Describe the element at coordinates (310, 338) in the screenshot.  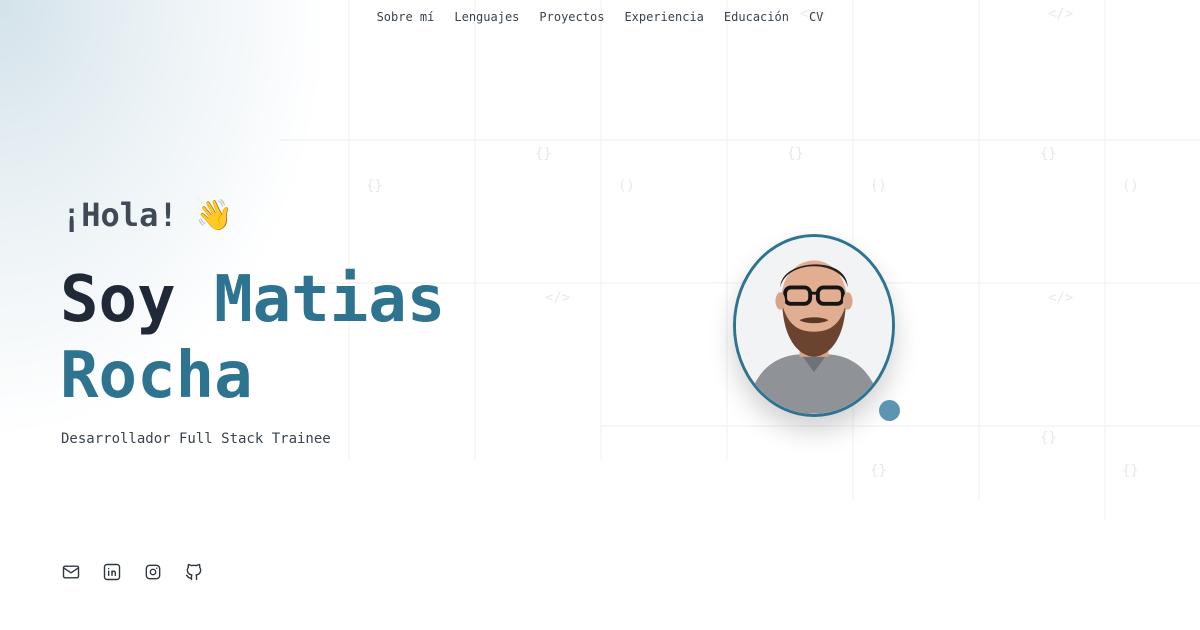
I see `hero-name: Soy Matias Rocha` at that location.